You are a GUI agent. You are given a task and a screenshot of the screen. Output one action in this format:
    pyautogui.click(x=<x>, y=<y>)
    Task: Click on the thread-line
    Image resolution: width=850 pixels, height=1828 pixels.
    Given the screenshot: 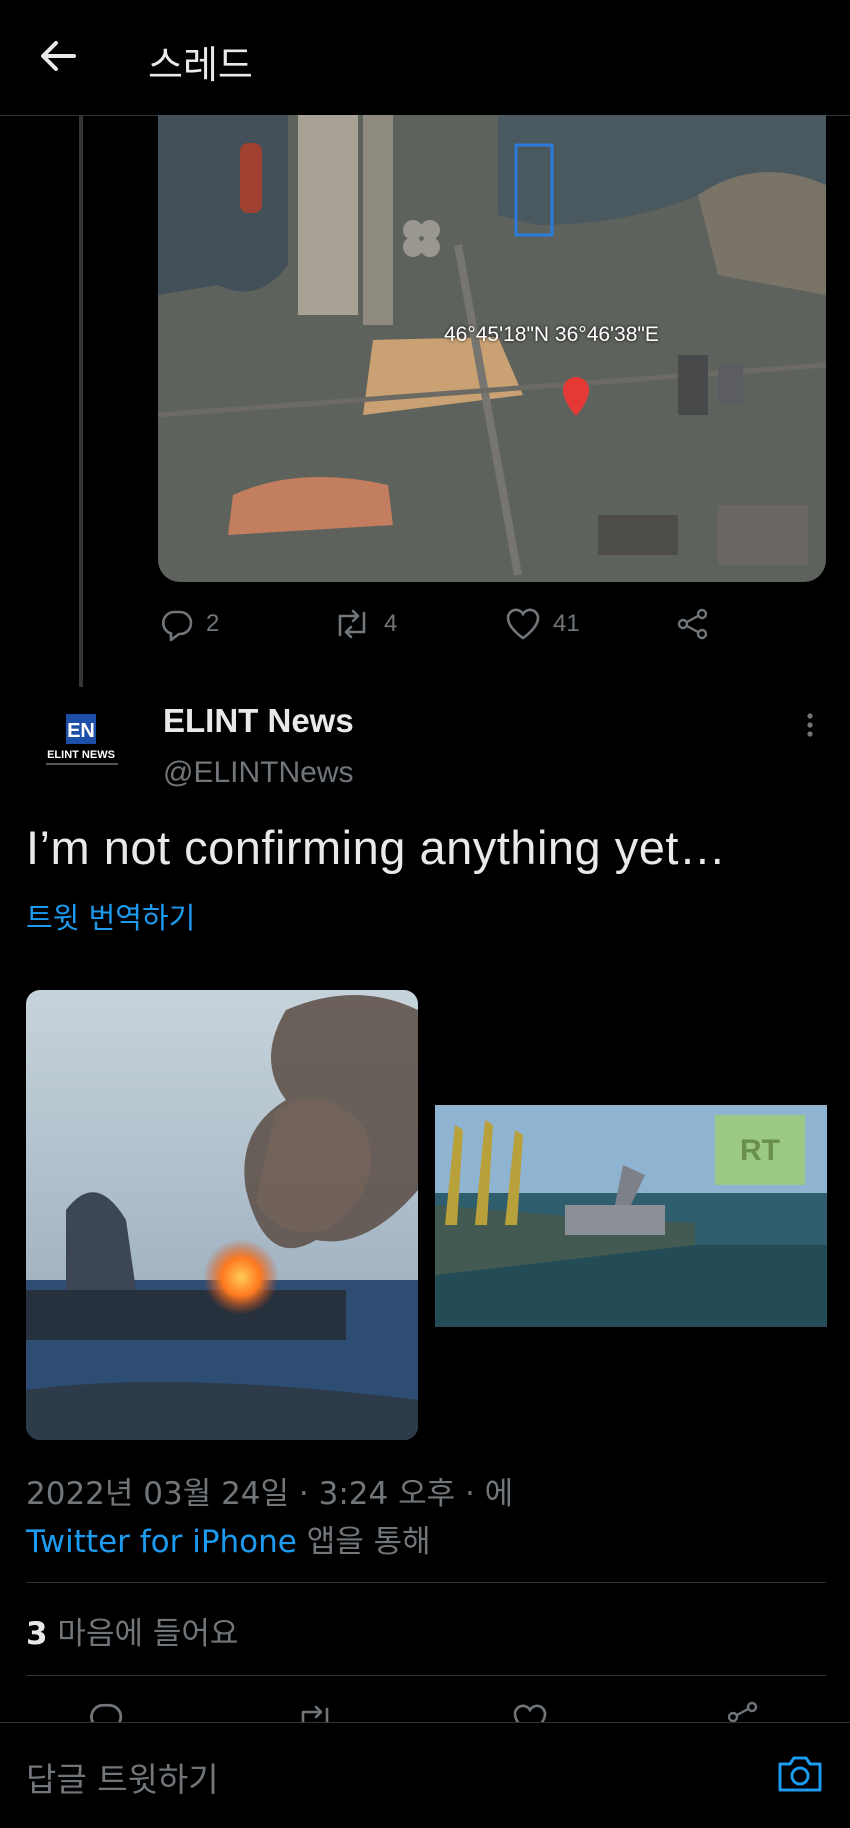 What is the action you would take?
    pyautogui.click(x=81, y=401)
    